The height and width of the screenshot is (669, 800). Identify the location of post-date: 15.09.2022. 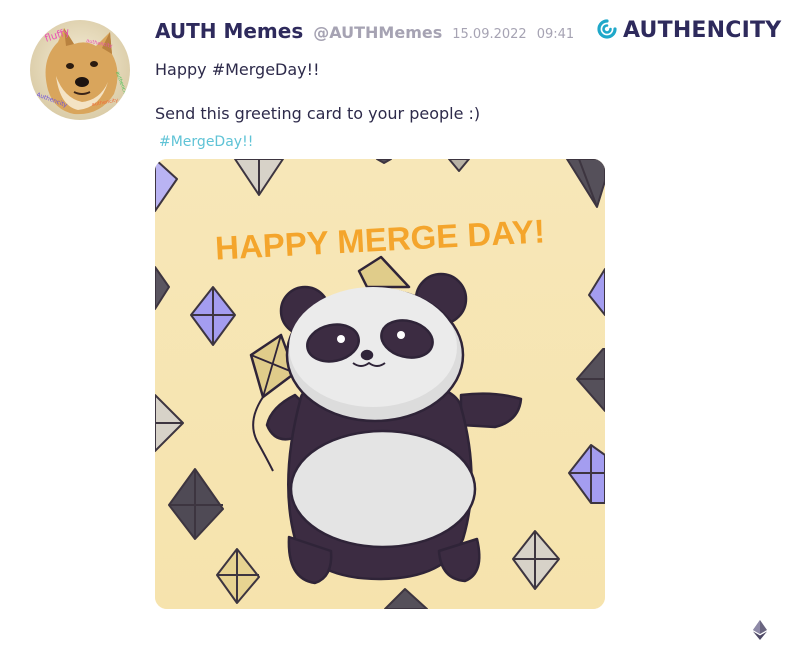
(489, 34).